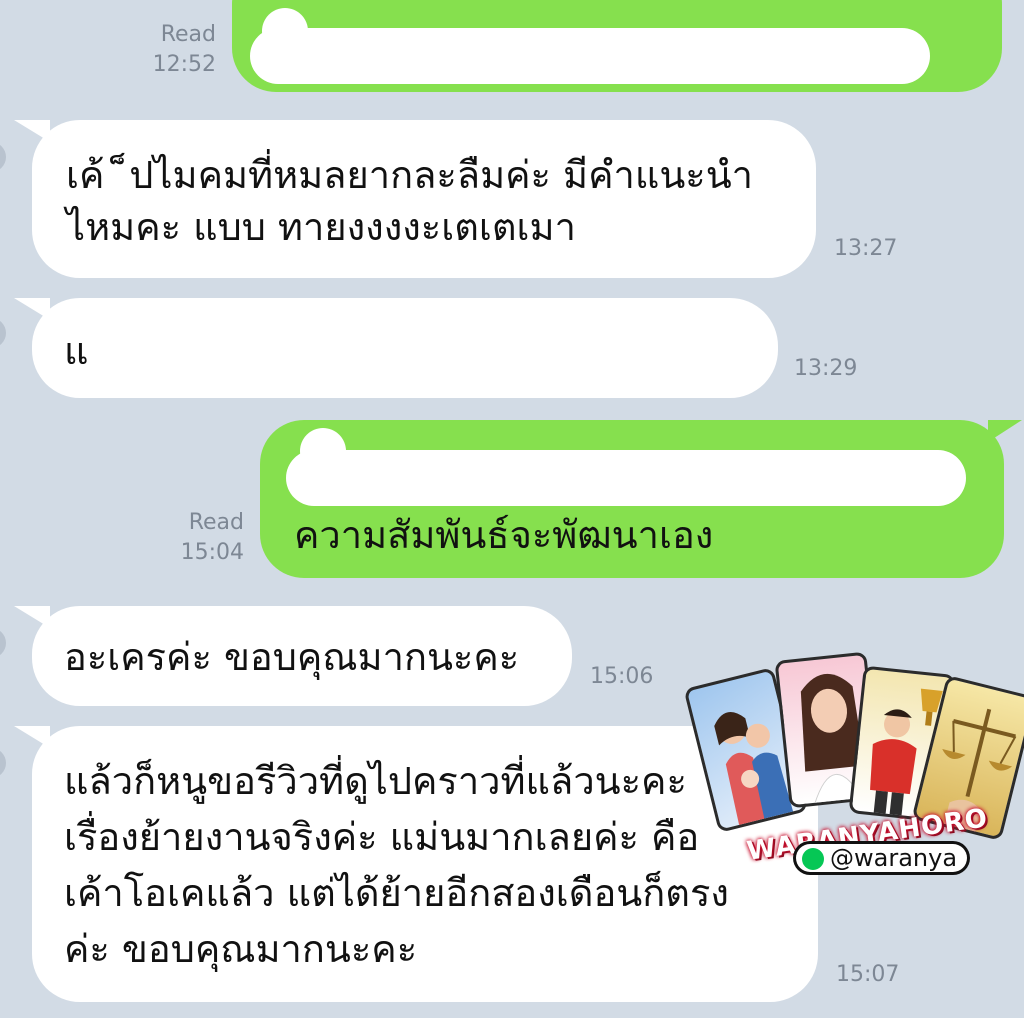 This screenshot has width=1024, height=1018. Describe the element at coordinates (76, 351) in the screenshot. I see `message-line: แ` at that location.